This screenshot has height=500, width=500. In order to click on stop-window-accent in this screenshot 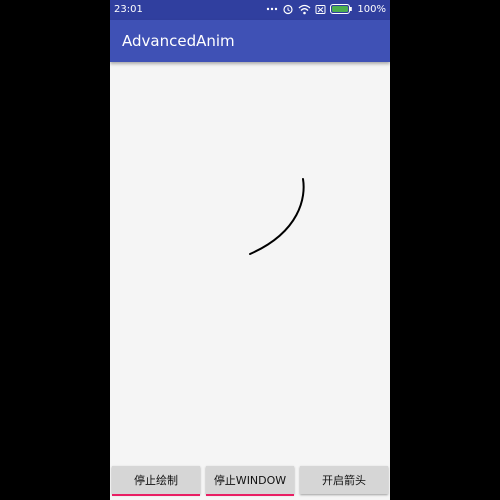, I will do `click(250, 495)`.